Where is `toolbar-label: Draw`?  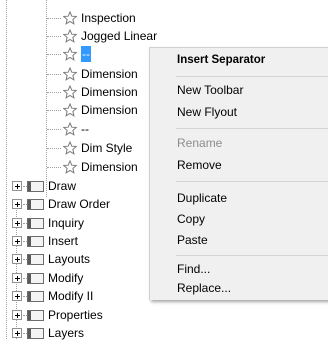 toolbar-label: Draw is located at coordinates (62, 186).